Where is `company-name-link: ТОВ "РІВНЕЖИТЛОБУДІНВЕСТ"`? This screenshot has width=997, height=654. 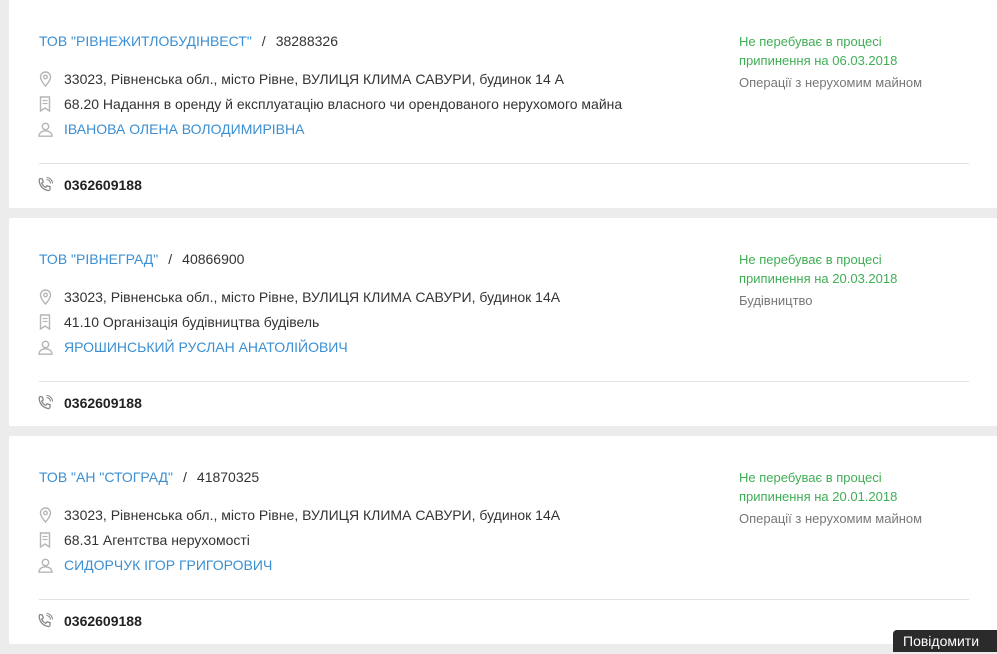 company-name-link: ТОВ "РІВНЕЖИТЛОБУДІНВЕСТ" is located at coordinates (145, 41).